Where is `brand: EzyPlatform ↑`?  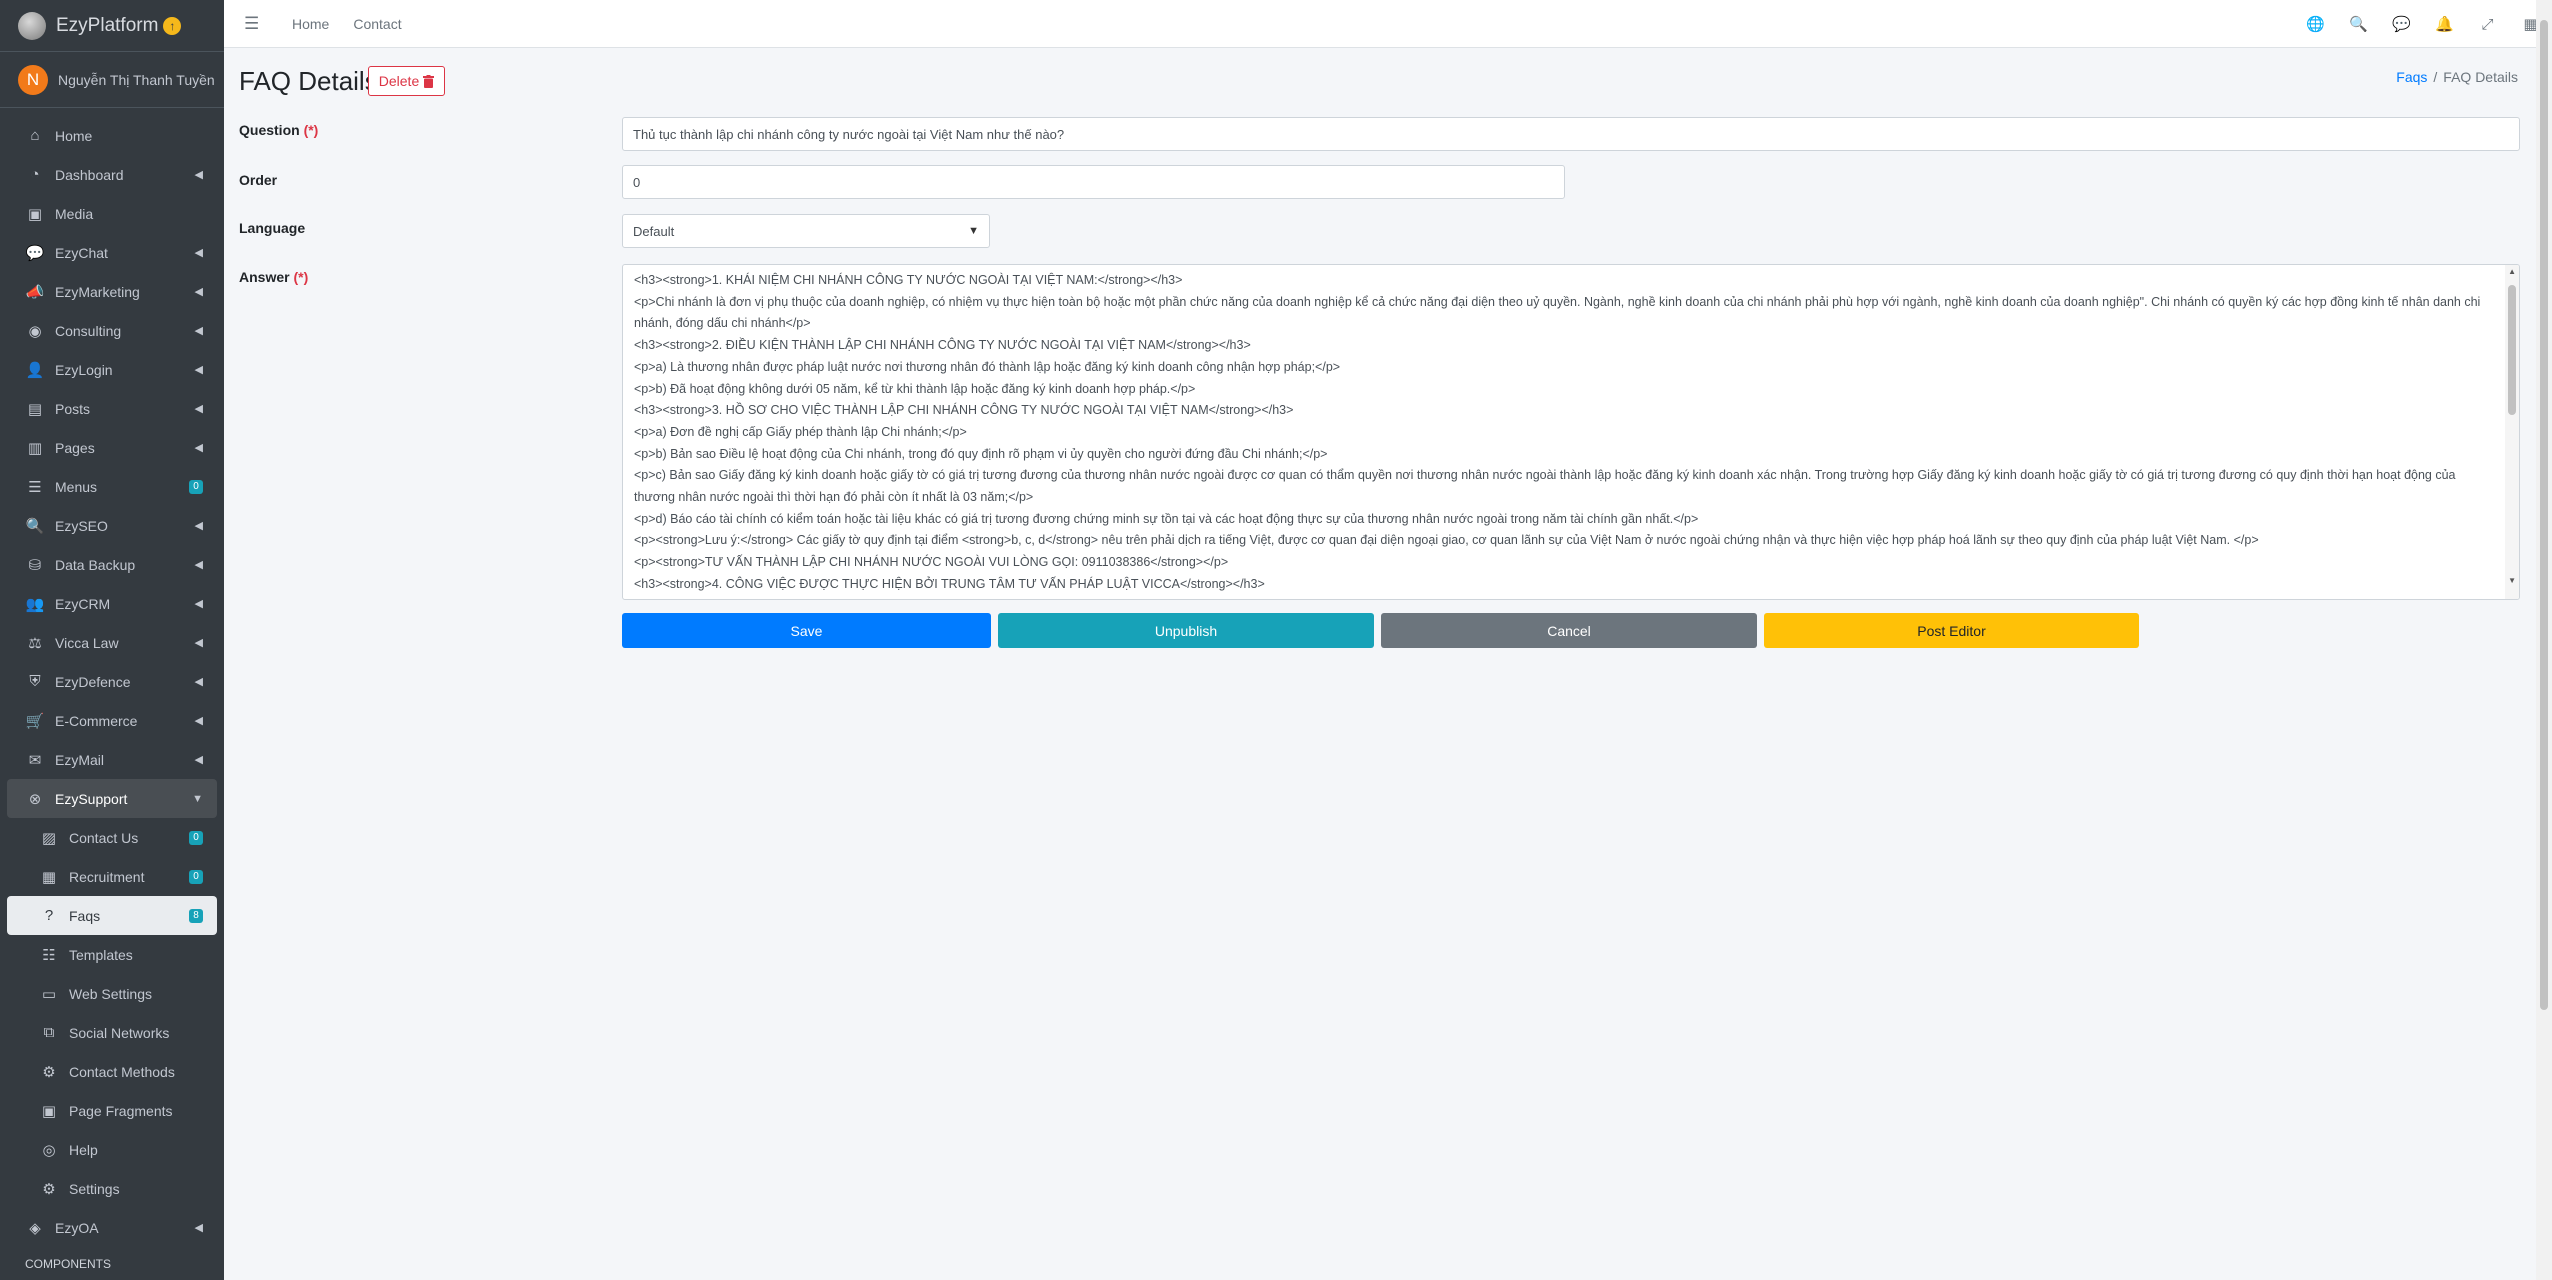 brand: EzyPlatform ↑ is located at coordinates (112, 26).